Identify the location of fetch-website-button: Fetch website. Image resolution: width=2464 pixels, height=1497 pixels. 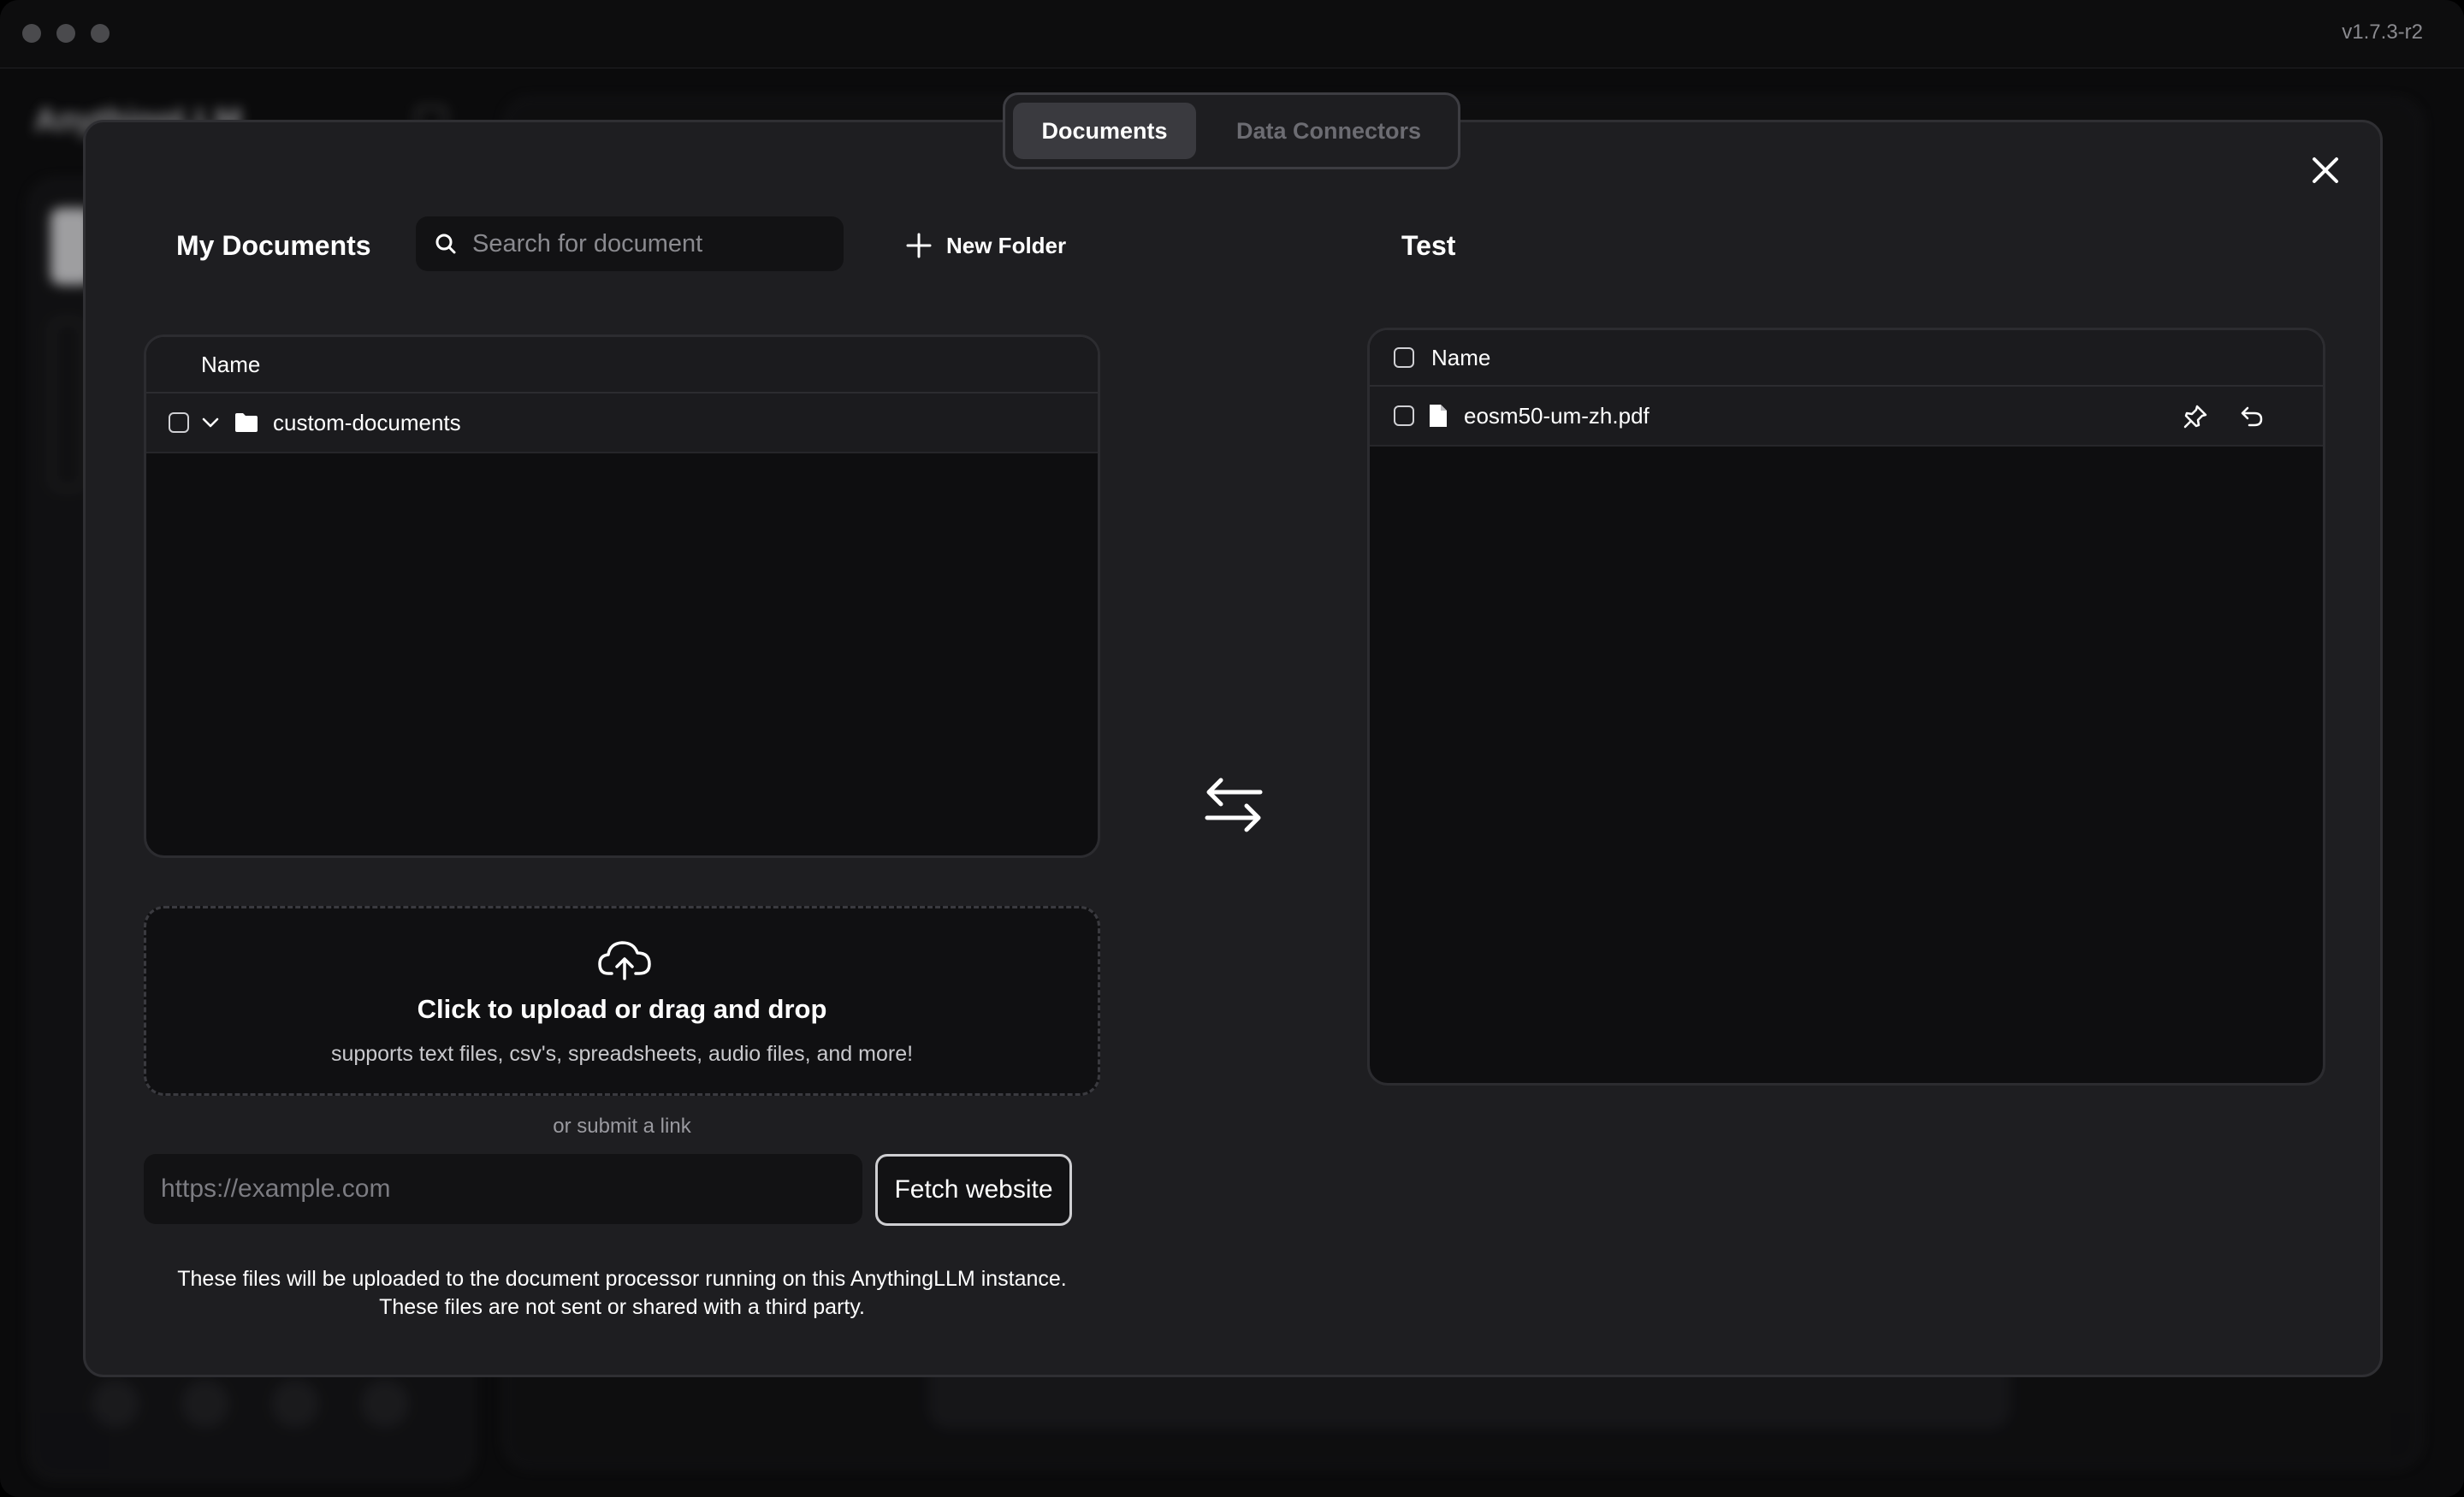
(973, 1190).